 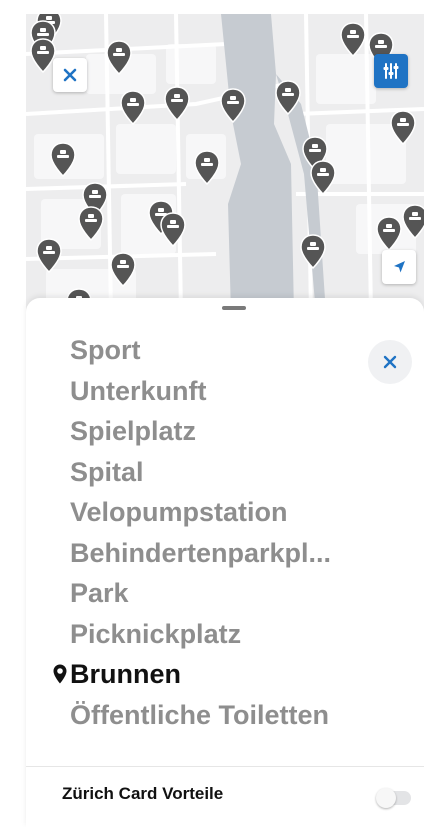 What do you see at coordinates (179, 512) in the screenshot?
I see `category-label: Velopumpstation` at bounding box center [179, 512].